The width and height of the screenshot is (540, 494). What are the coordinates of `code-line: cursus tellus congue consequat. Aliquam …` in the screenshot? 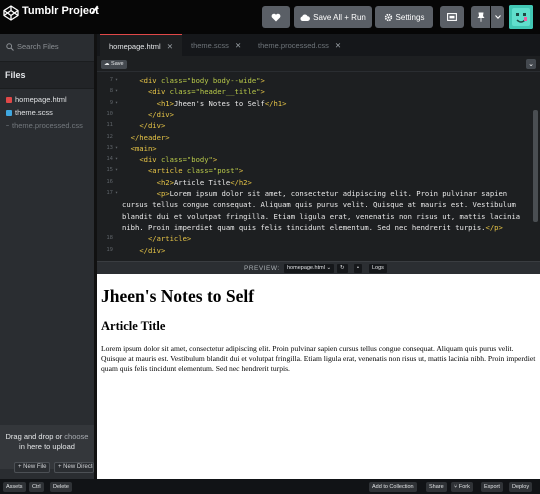 It's located at (319, 204).